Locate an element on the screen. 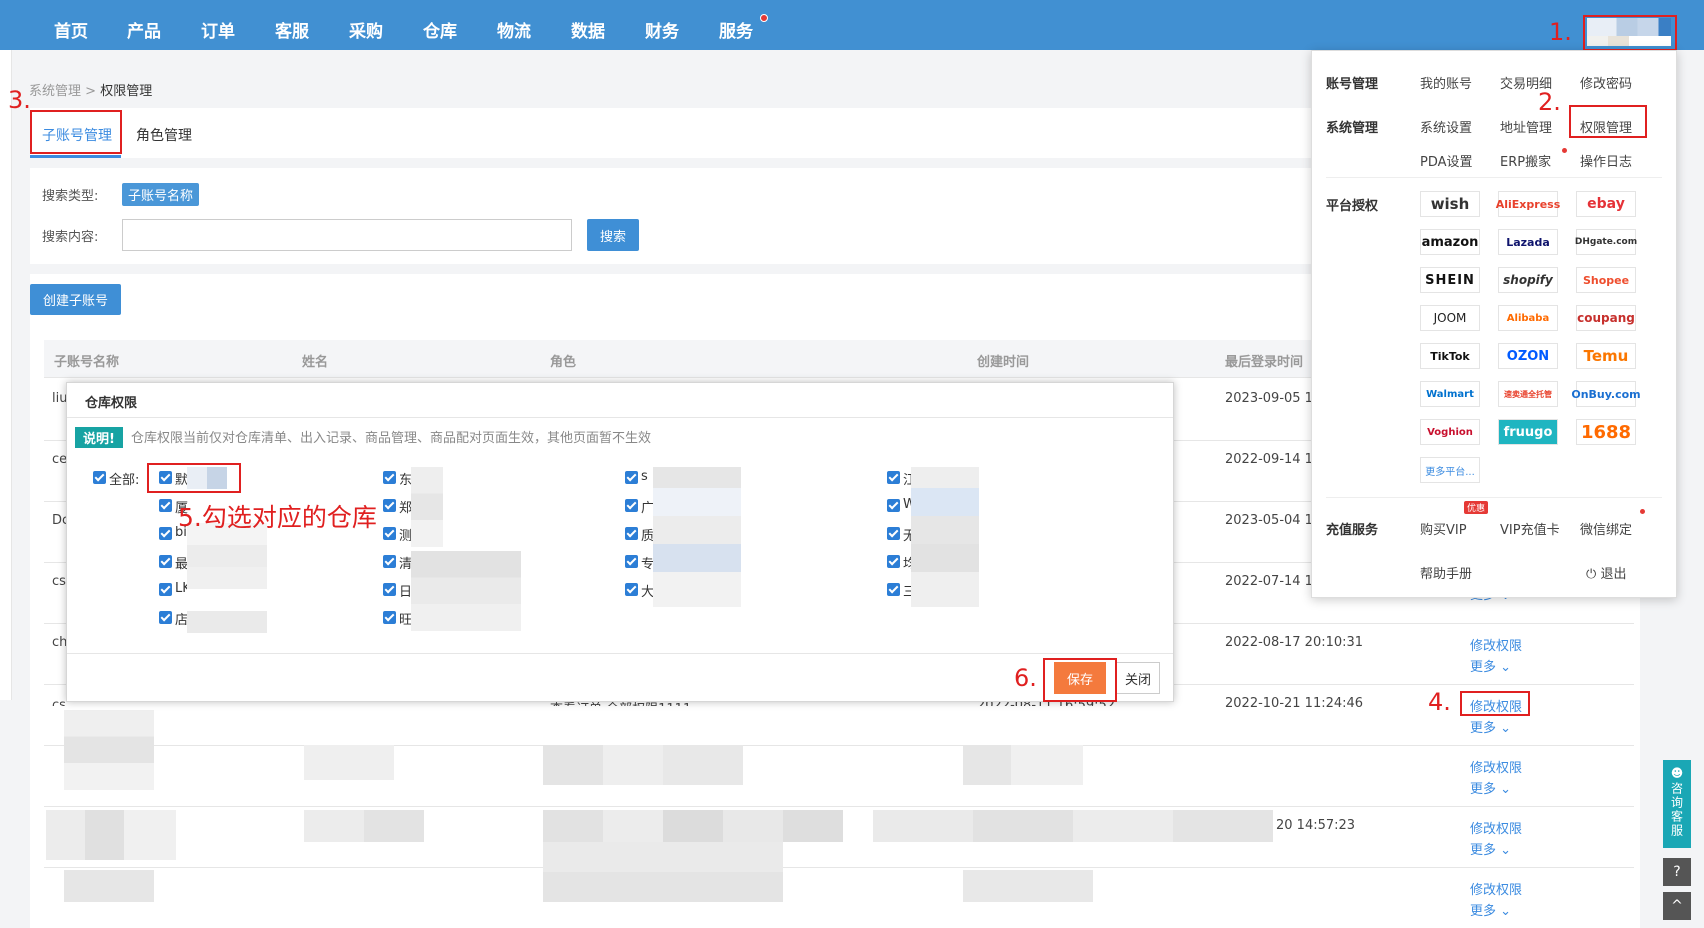 This screenshot has height=928, width=1704. tabs-panel is located at coordinates (675, 133).